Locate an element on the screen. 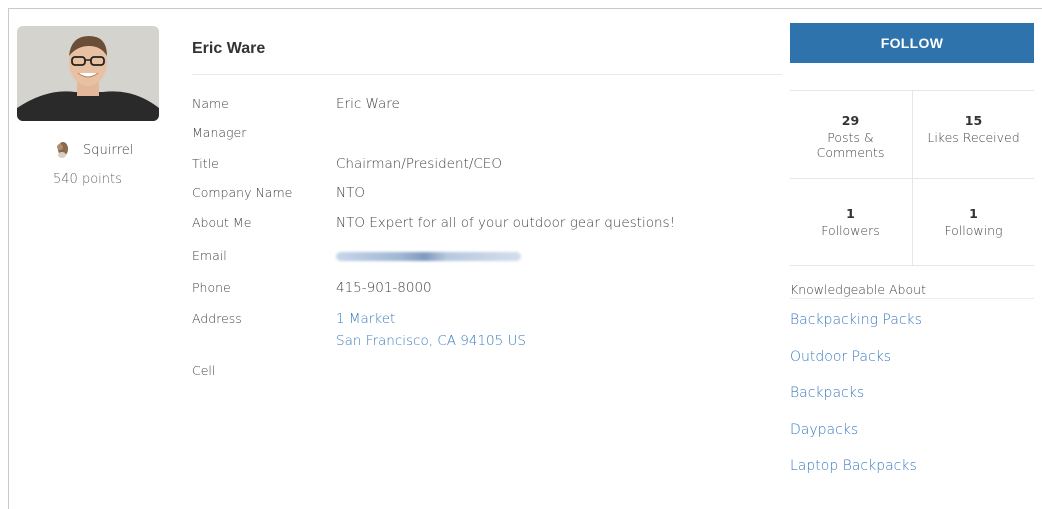  detail-label: Email is located at coordinates (209, 255).